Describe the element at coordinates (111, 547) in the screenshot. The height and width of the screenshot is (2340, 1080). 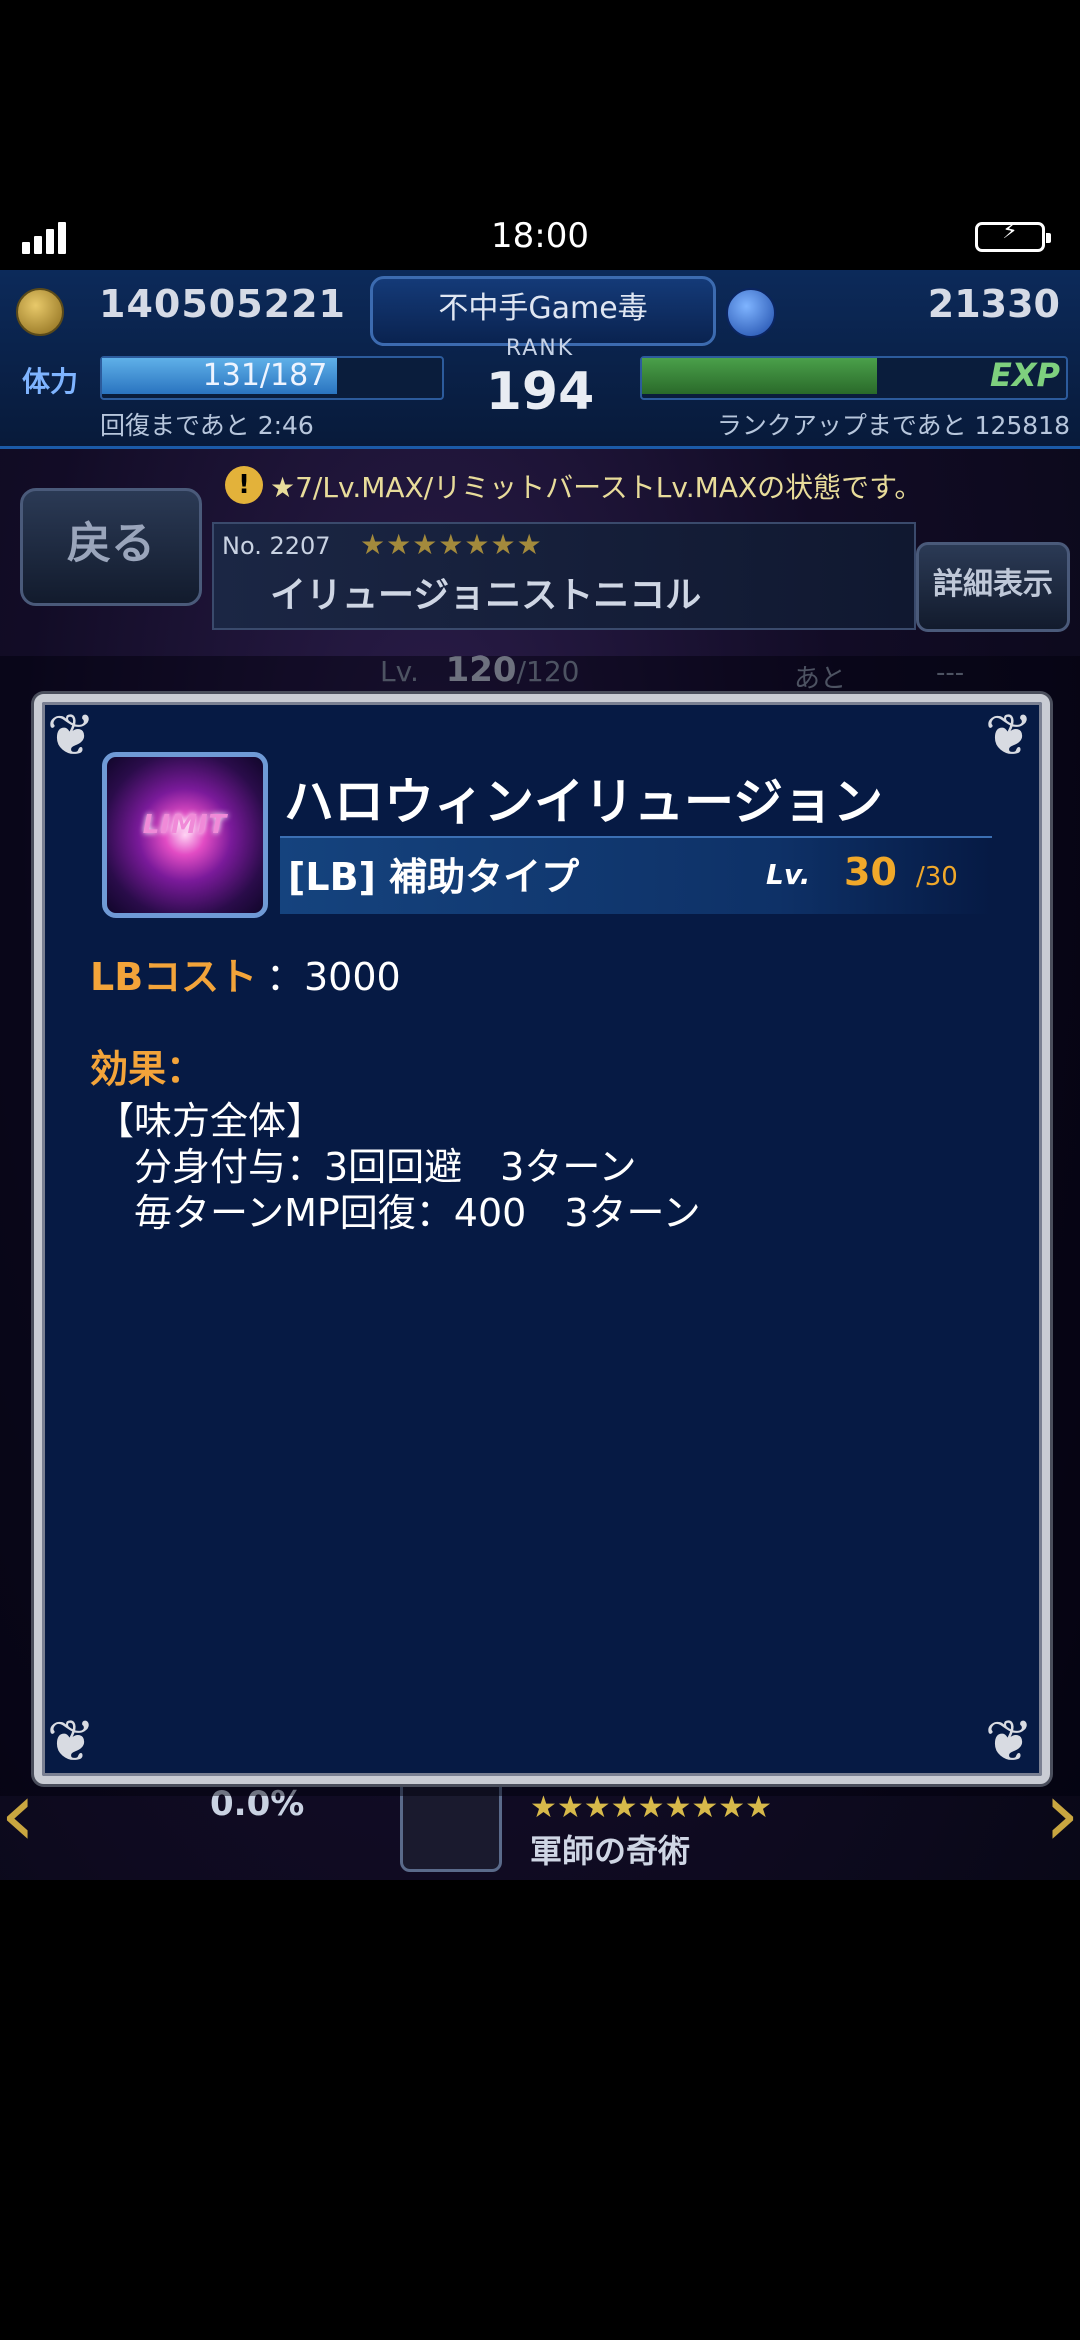
I see `back-button: 戻る` at that location.